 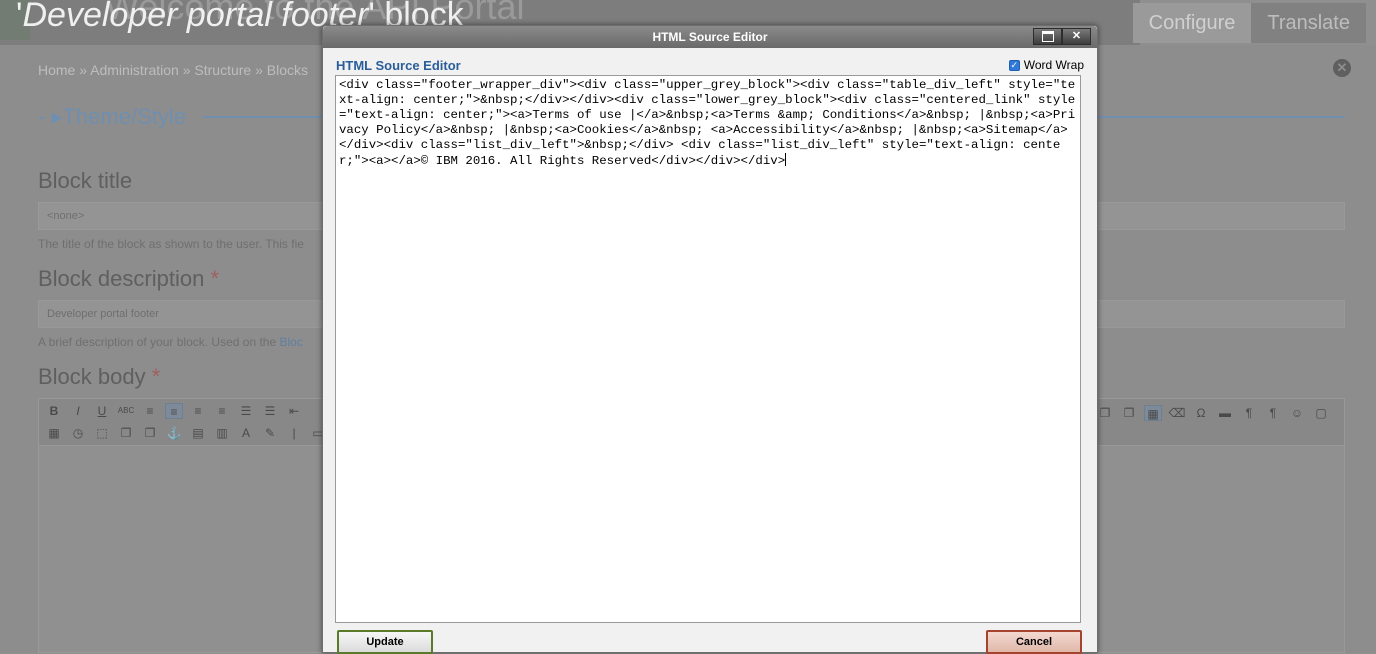 What do you see at coordinates (1201, 413) in the screenshot?
I see `special-char-icon: Ω` at bounding box center [1201, 413].